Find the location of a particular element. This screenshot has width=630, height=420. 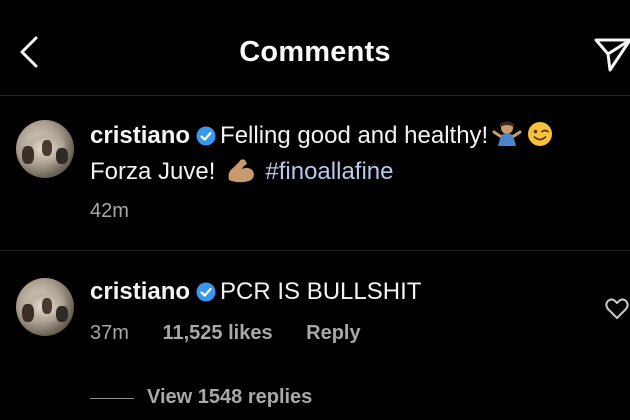

winking-face-emoji is located at coordinates (540, 134).